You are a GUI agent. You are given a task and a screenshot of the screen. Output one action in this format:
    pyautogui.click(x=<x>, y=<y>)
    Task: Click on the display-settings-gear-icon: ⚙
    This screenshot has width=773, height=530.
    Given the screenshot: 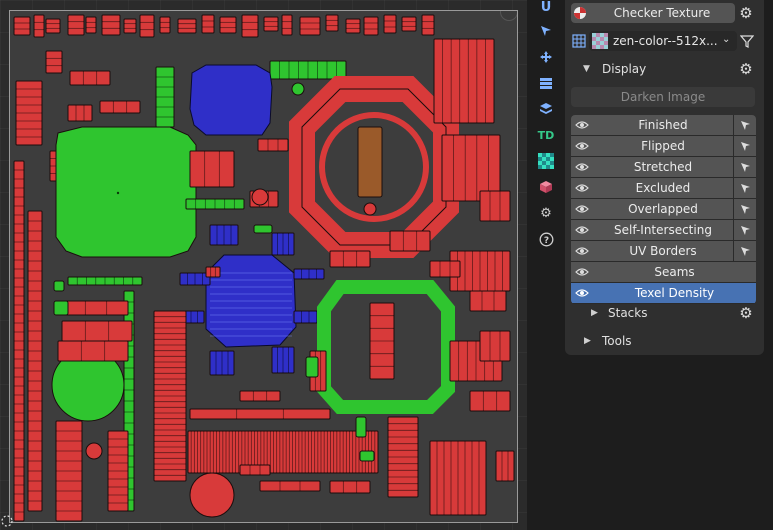 What is the action you would take?
    pyautogui.click(x=746, y=69)
    